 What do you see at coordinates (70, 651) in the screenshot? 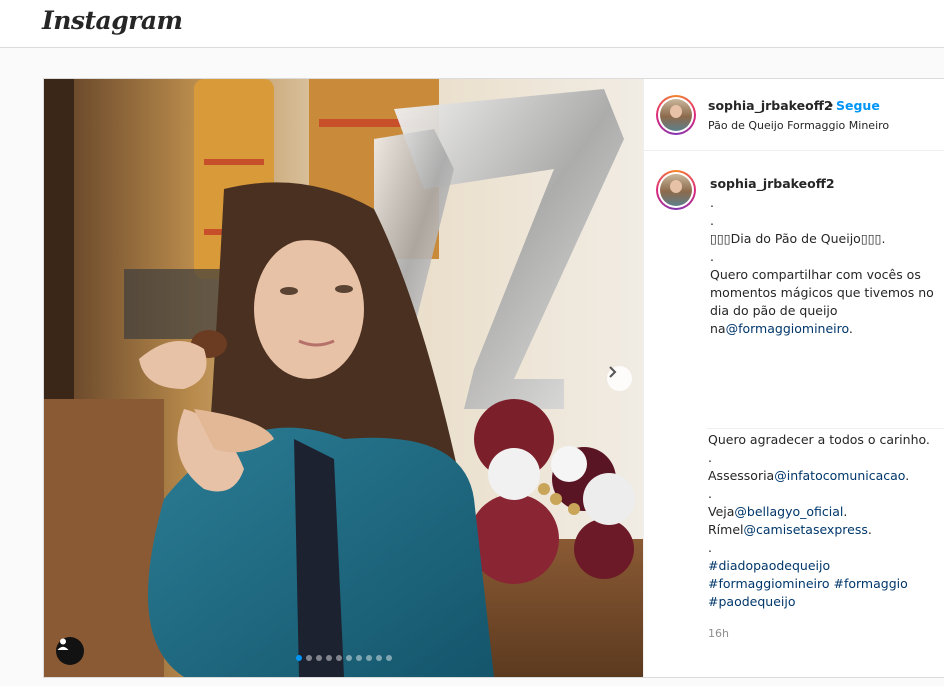
I see `tagged-users-button` at bounding box center [70, 651].